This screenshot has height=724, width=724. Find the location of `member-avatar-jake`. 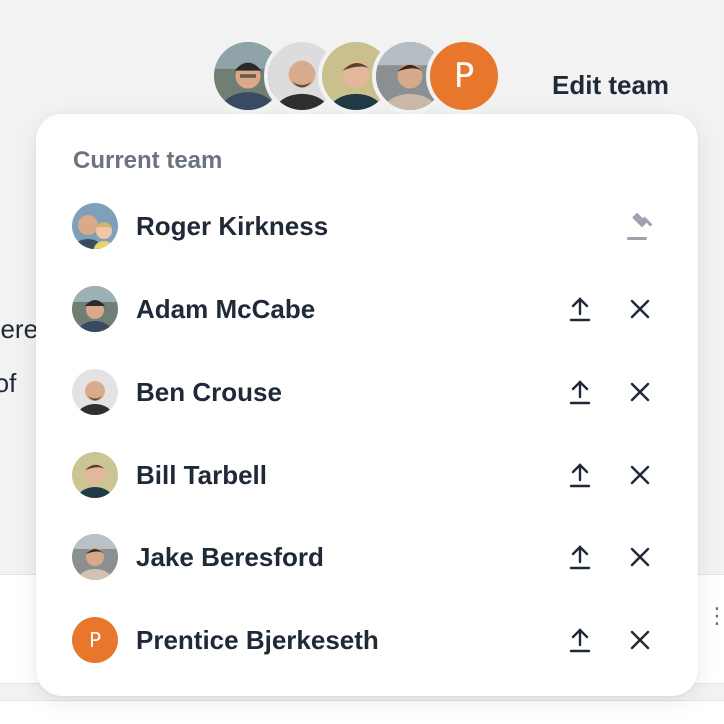

member-avatar-jake is located at coordinates (95, 557).